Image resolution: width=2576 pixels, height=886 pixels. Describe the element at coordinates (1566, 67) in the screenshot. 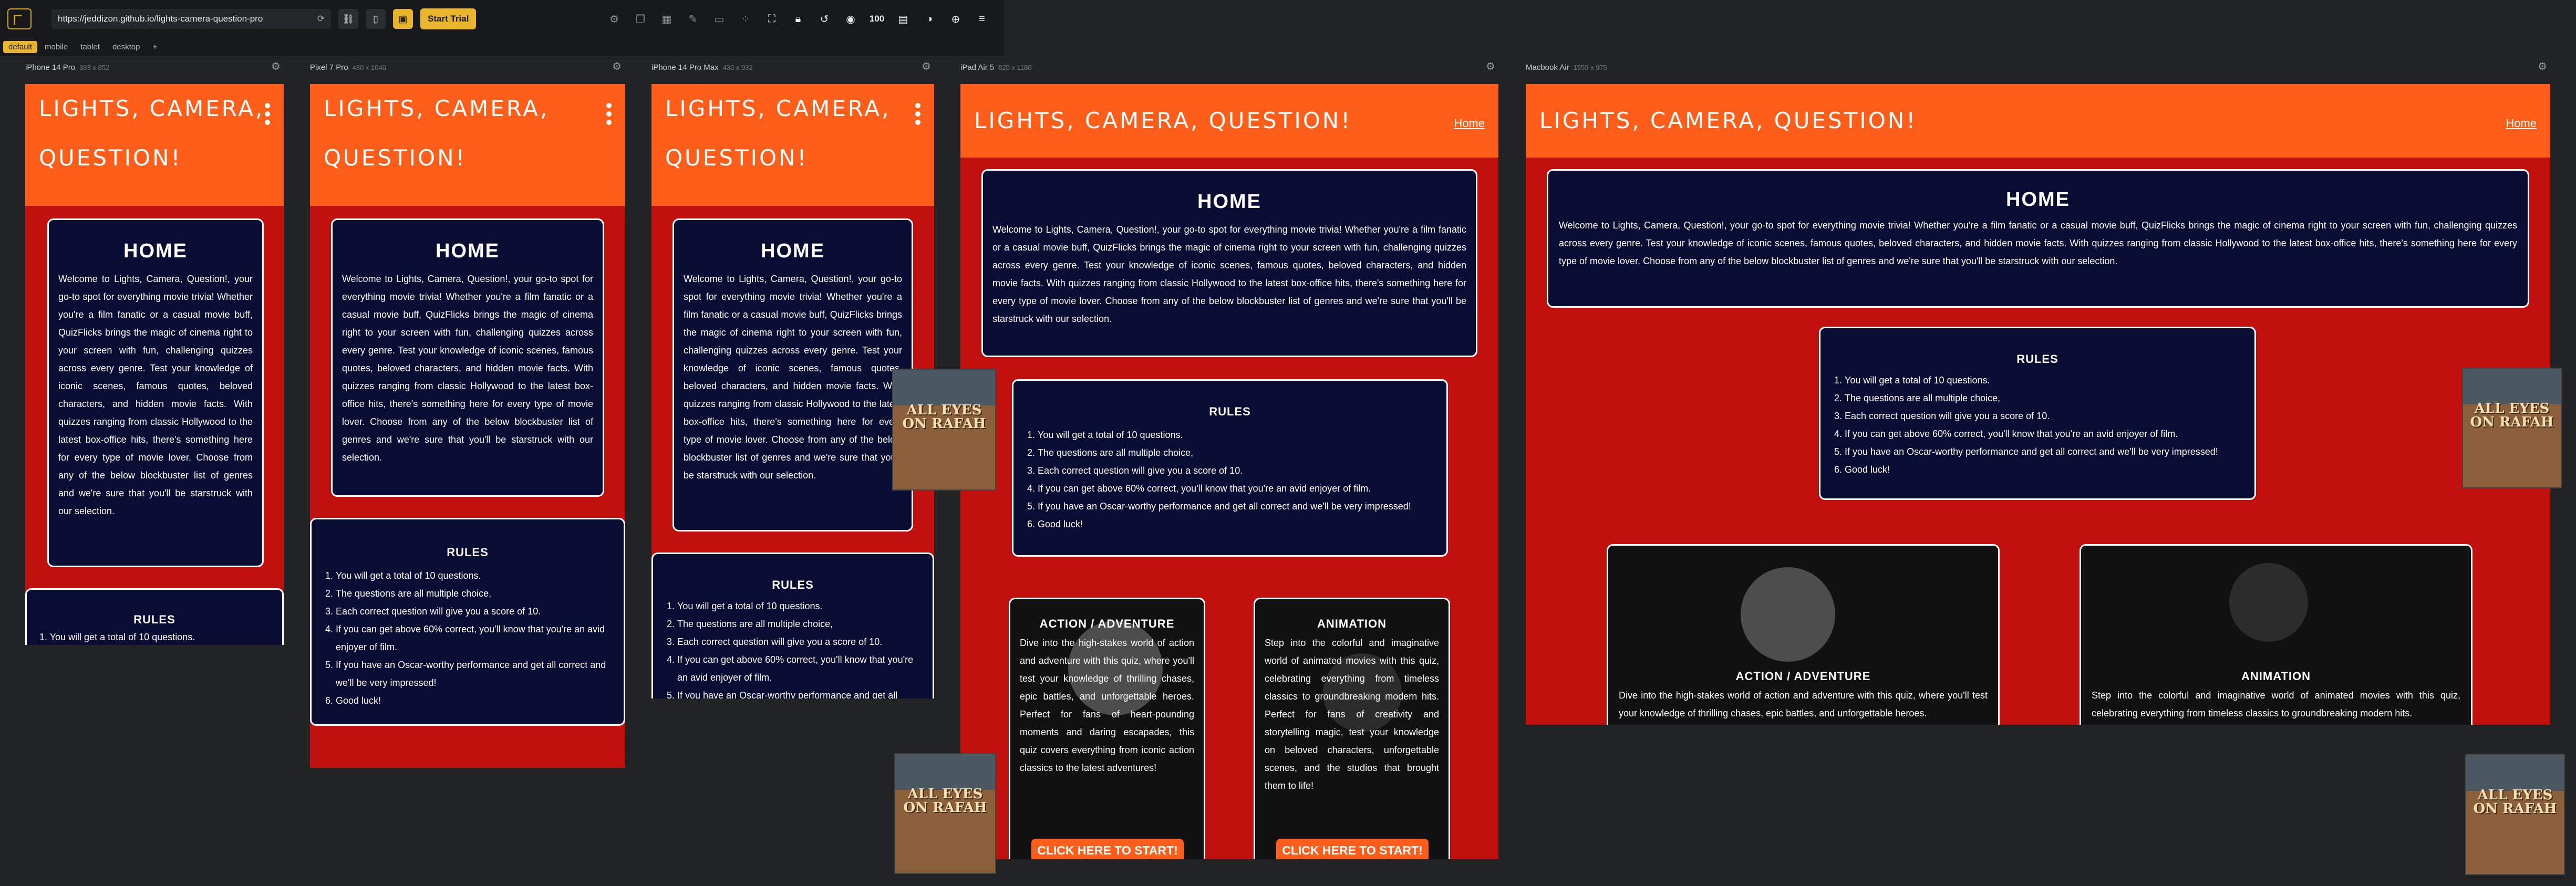

I see `device-label: Macbook Air 1559 x 975` at that location.